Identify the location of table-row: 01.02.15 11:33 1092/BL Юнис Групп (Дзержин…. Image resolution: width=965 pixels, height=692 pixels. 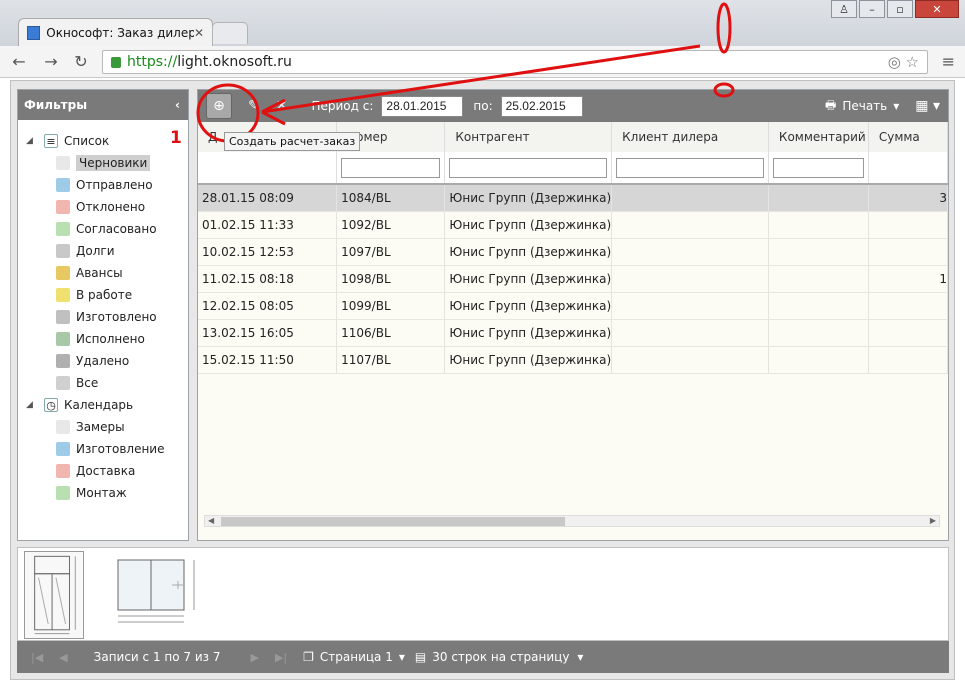
(573, 225).